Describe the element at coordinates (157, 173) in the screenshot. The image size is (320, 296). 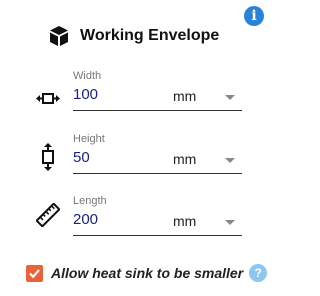
I see `height-underline` at that location.